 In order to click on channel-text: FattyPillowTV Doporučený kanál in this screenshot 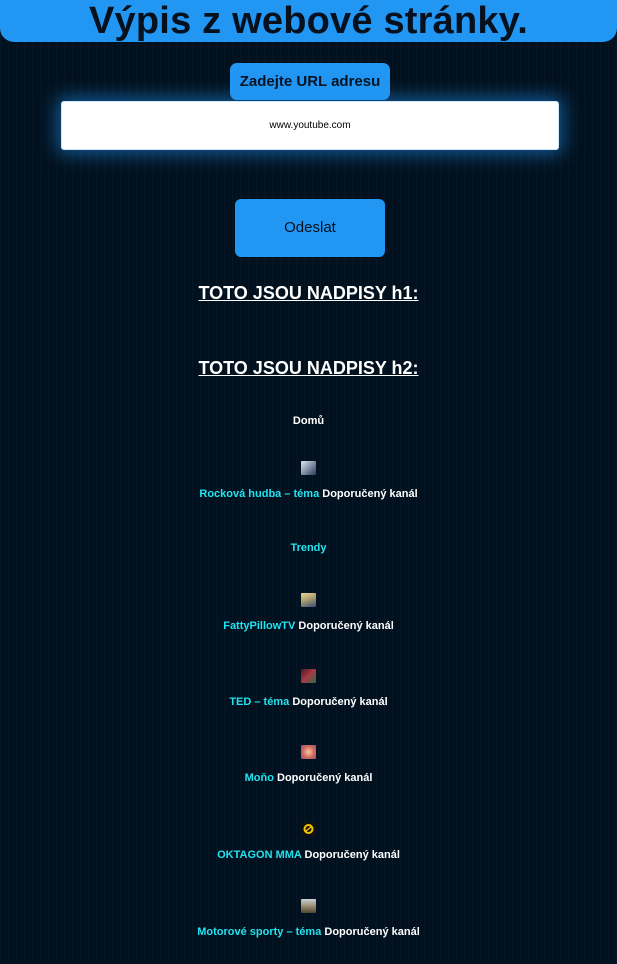, I will do `click(308, 626)`.